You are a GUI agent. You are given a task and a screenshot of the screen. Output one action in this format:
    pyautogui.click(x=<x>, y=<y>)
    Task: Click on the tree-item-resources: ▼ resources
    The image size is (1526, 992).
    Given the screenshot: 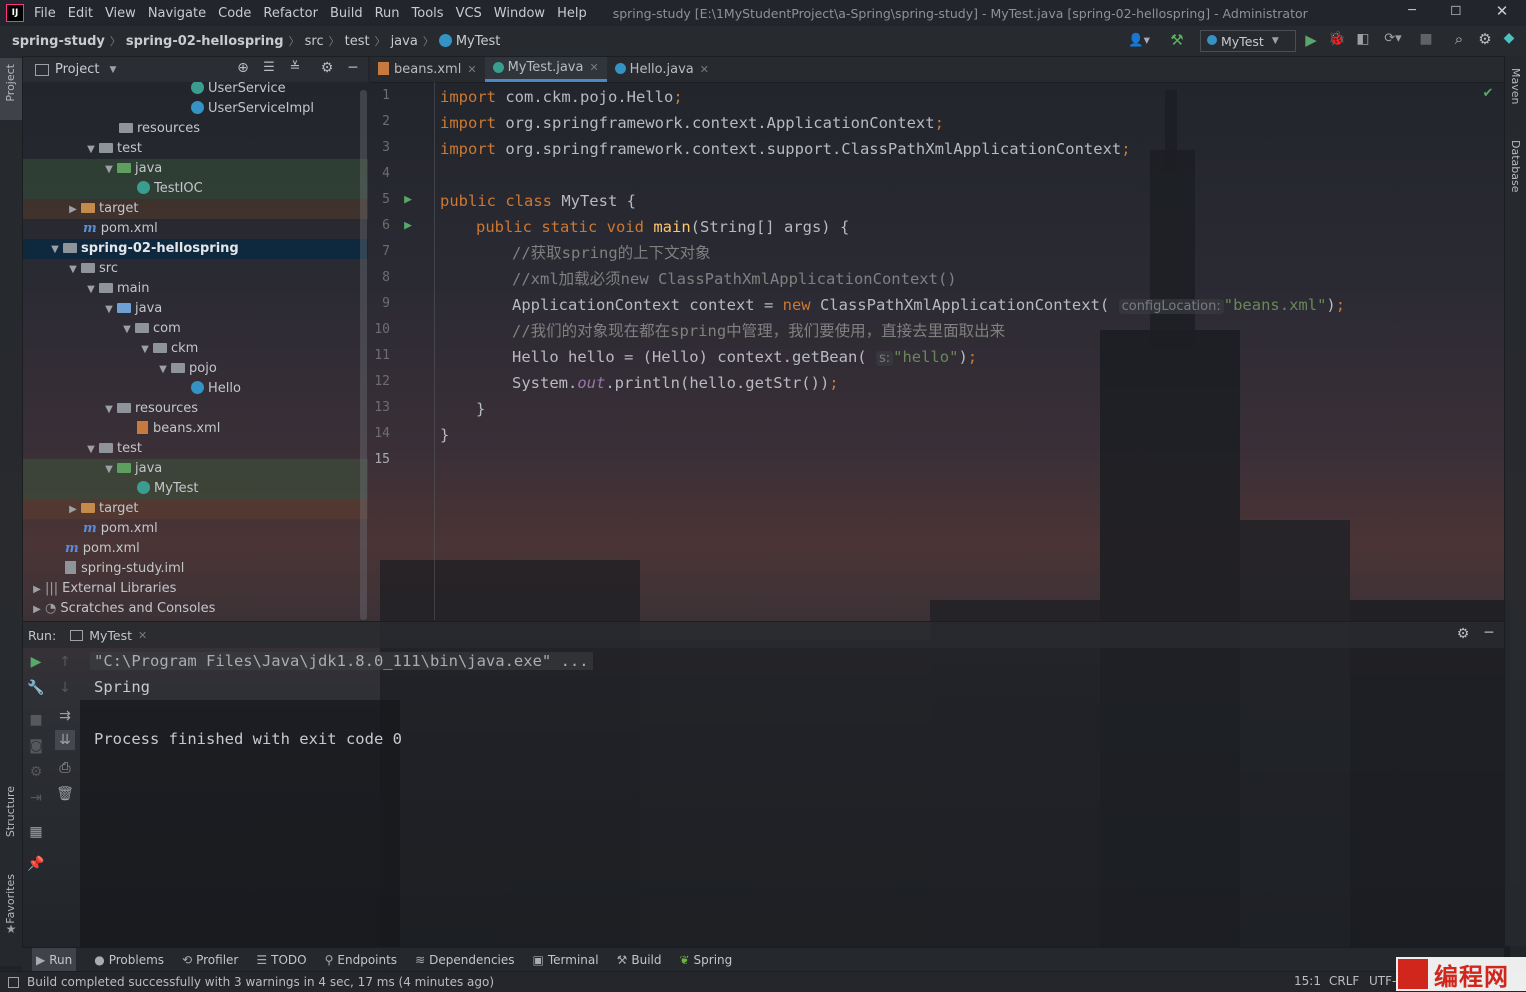 What is the action you would take?
    pyautogui.click(x=195, y=409)
    